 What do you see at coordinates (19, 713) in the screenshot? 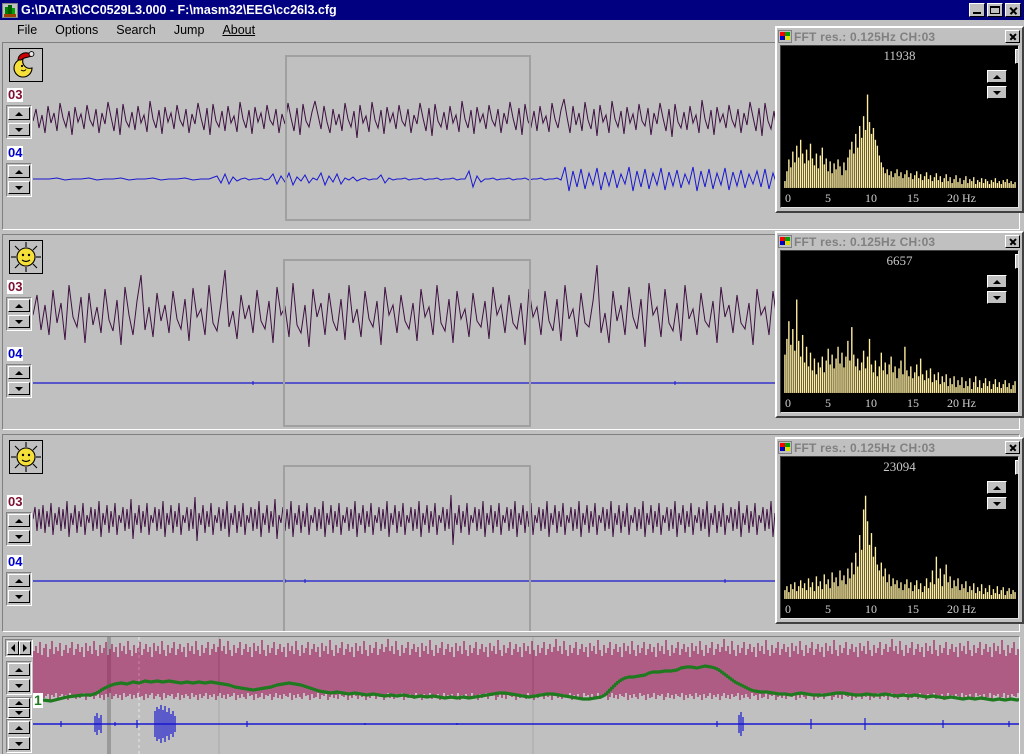
I see `overview-spin2-down` at bounding box center [19, 713].